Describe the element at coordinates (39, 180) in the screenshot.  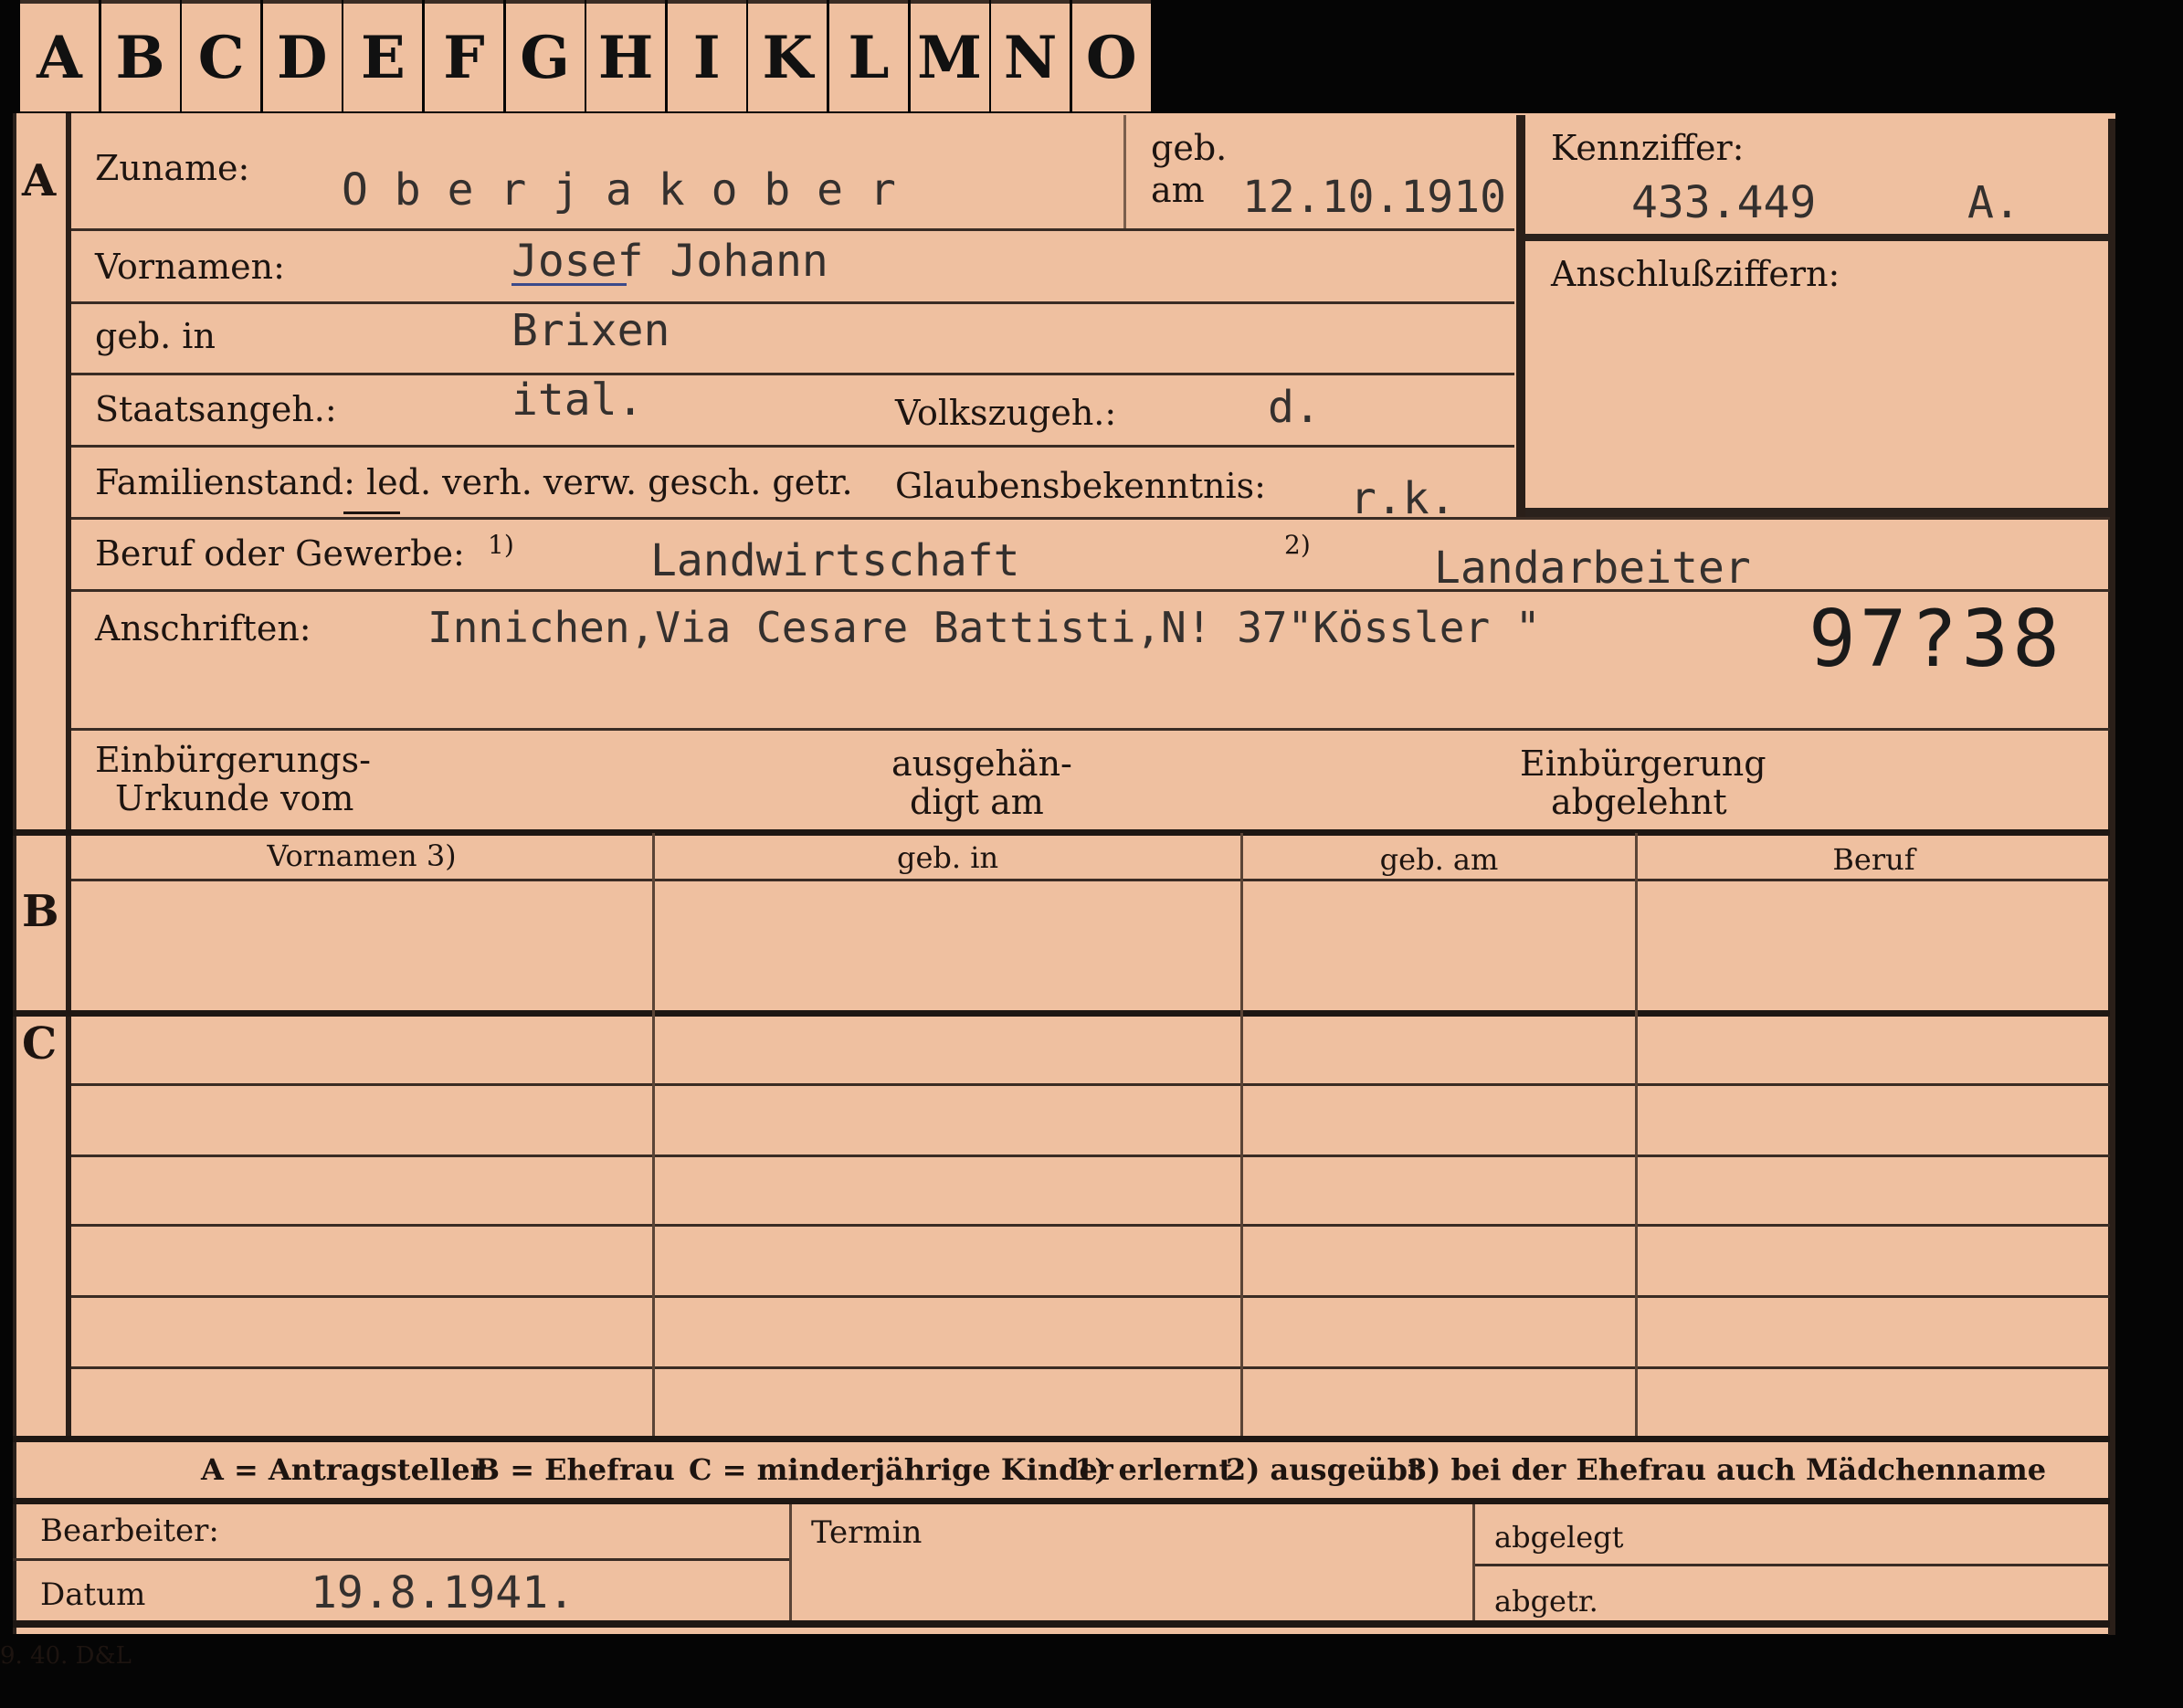
I see `section-a-label: A` at that location.